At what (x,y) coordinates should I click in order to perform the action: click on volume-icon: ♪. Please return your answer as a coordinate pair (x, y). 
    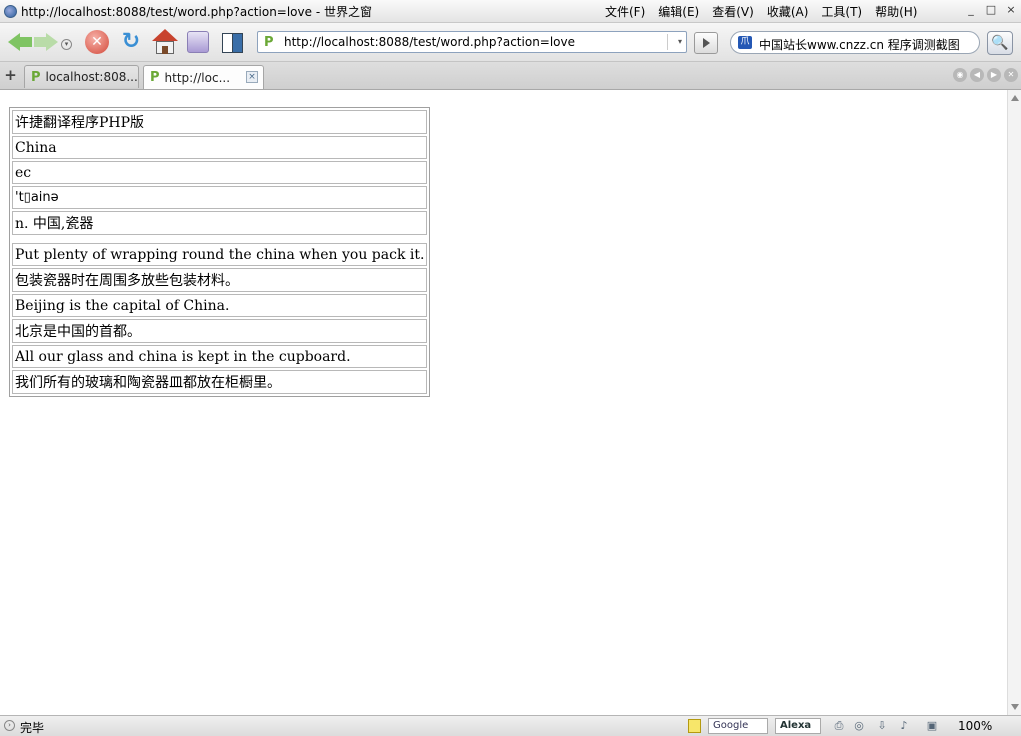
    Looking at the image, I should click on (904, 726).